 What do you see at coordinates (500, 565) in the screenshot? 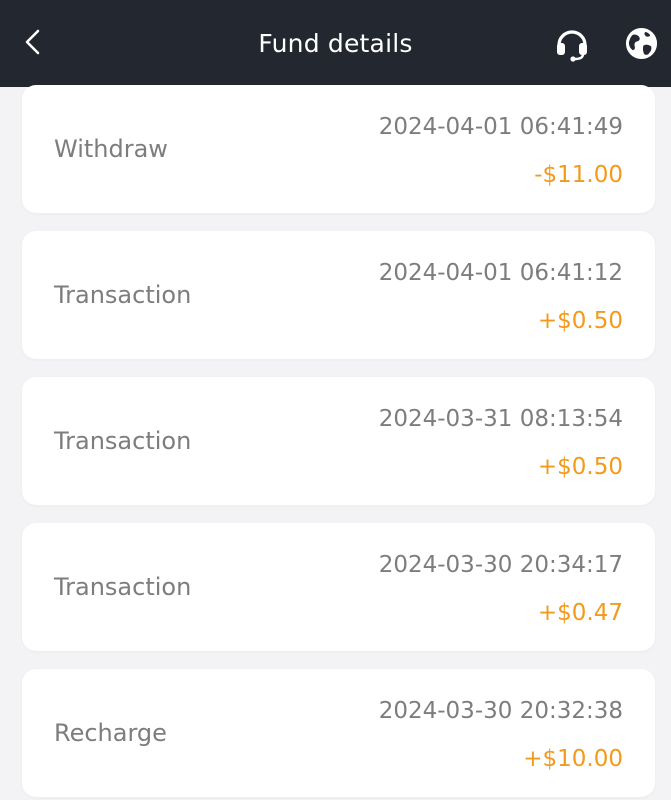
I see `record-time: 2024-03-30 20:34:17` at bounding box center [500, 565].